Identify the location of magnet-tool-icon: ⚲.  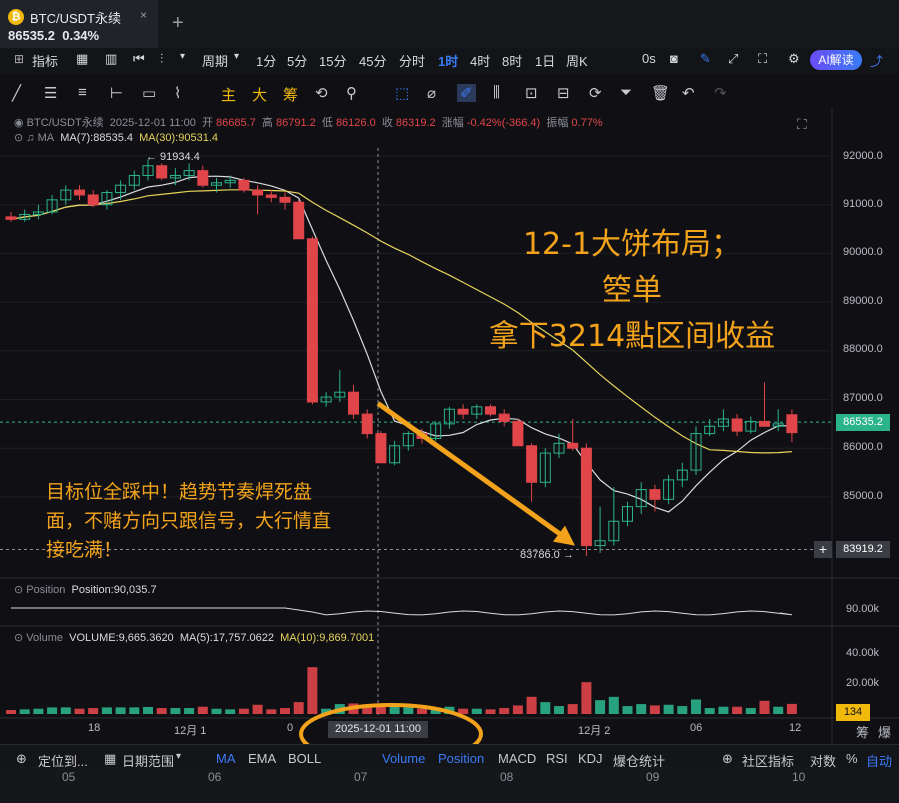
(351, 93).